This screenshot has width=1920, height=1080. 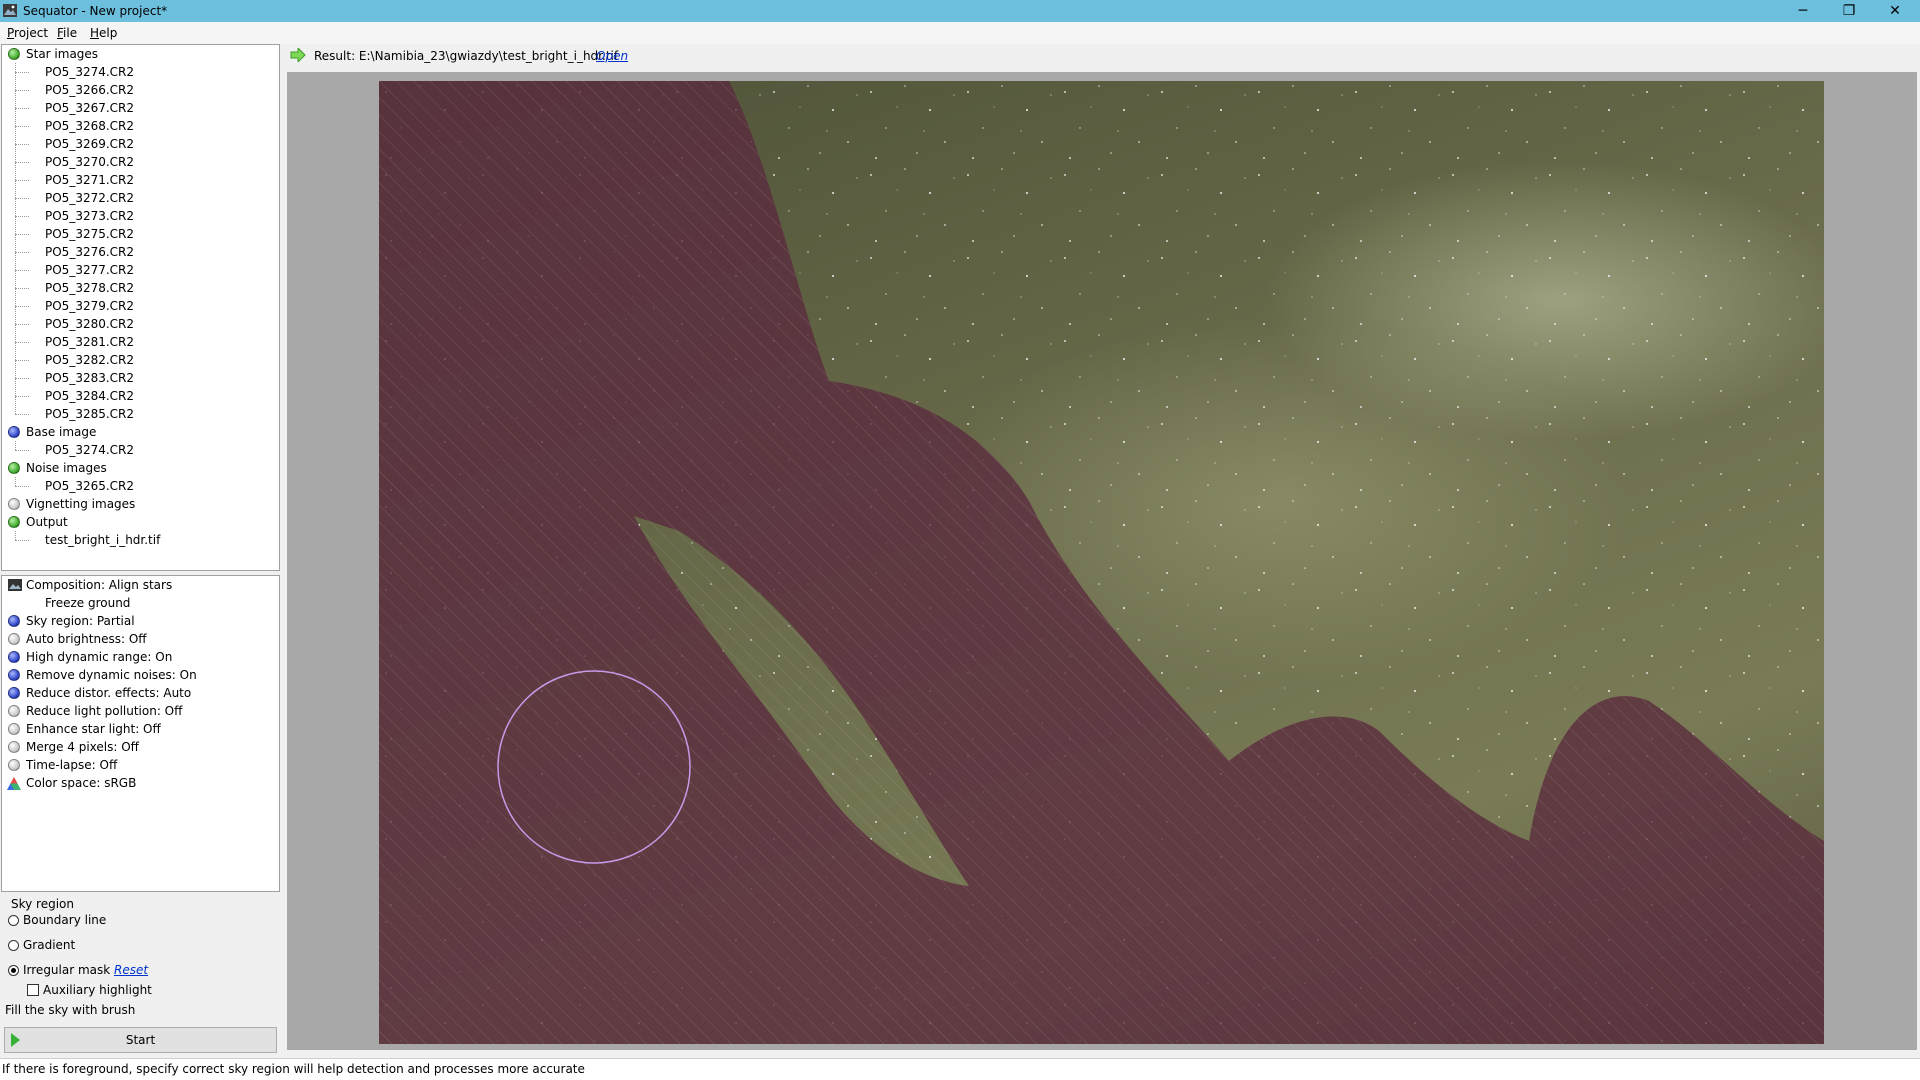 What do you see at coordinates (960, 11) in the screenshot?
I see `title-bar: Sequator - New project* ─ ❐ ✕` at bounding box center [960, 11].